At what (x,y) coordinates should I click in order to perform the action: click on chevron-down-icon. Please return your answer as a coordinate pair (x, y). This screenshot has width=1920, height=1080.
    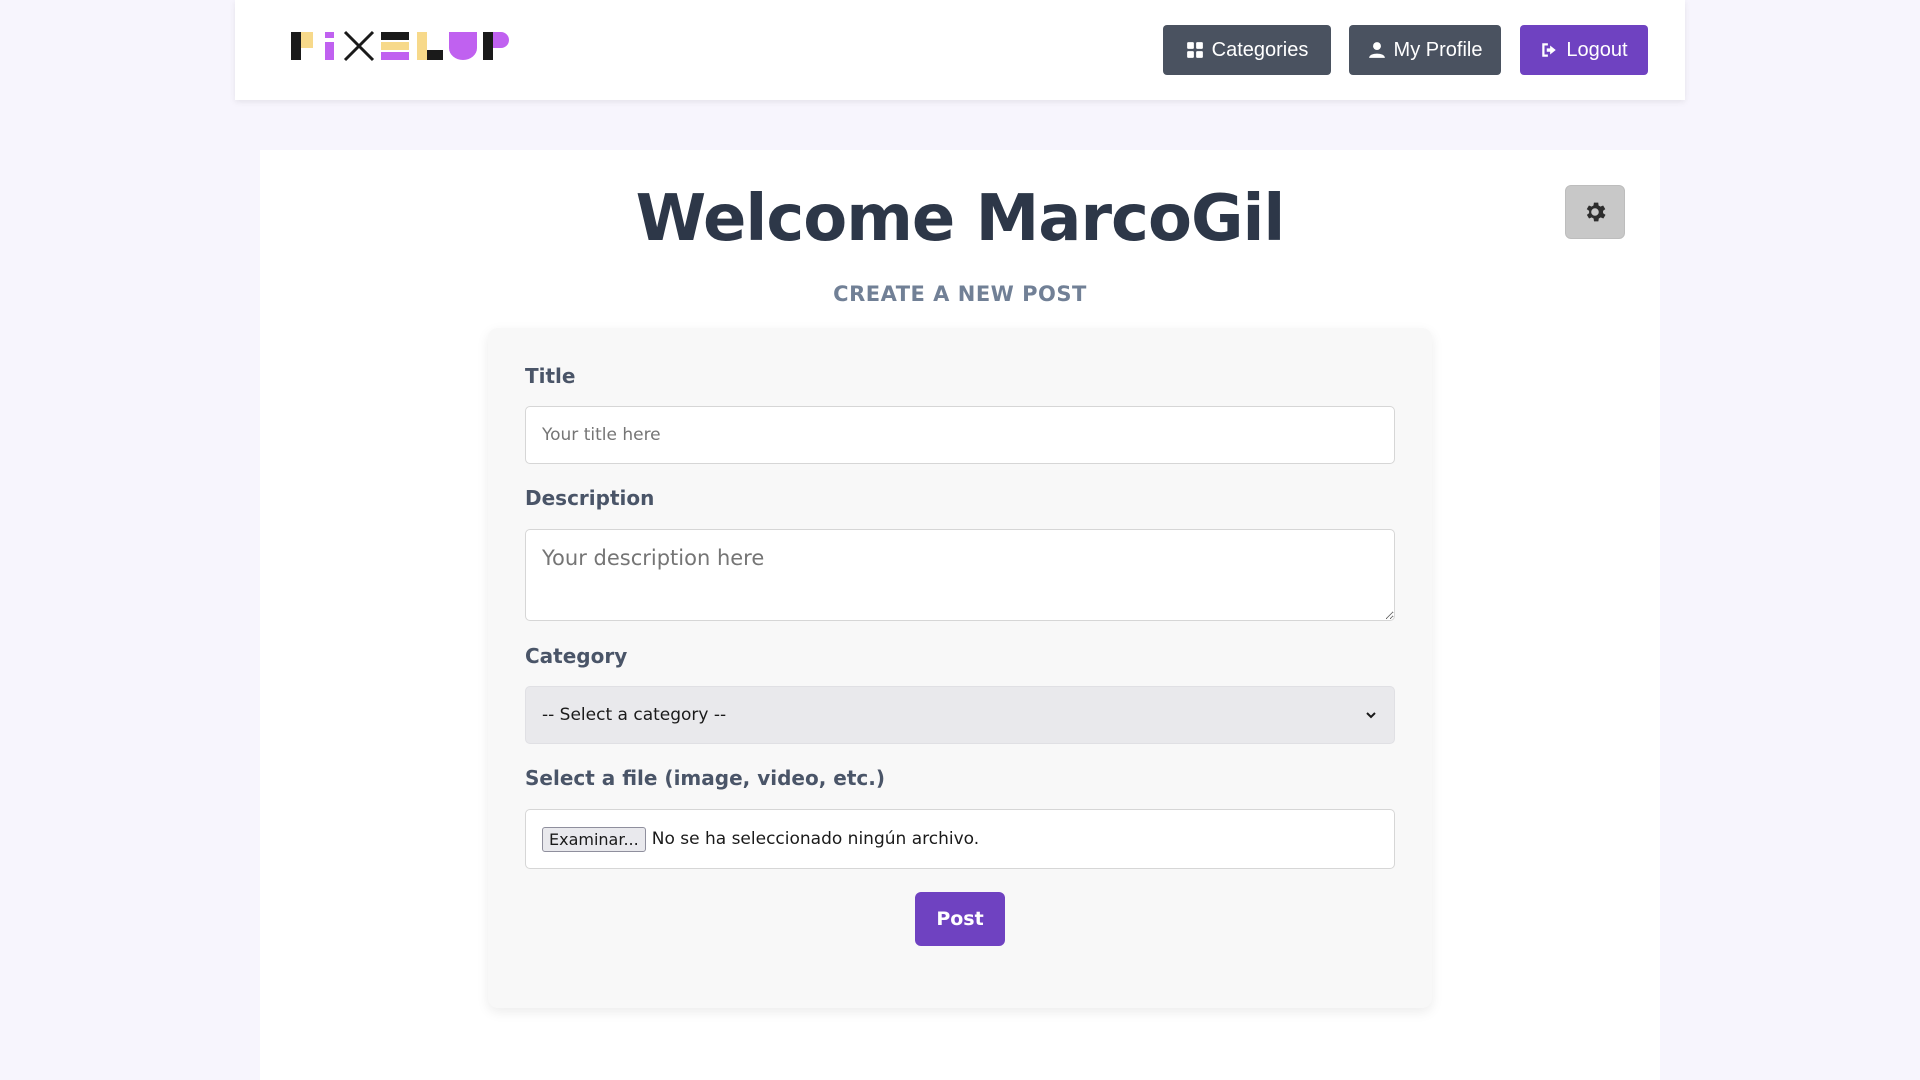
    Looking at the image, I should click on (1371, 715).